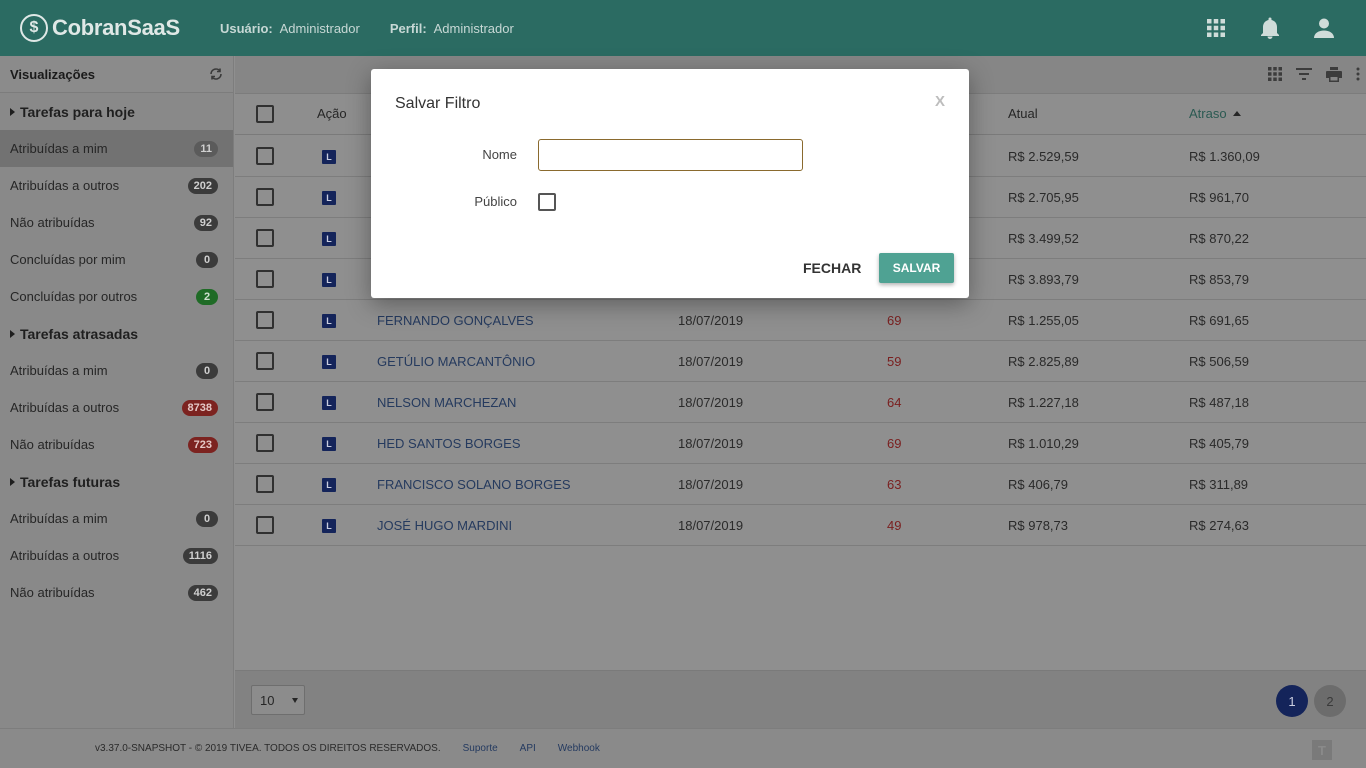 This screenshot has width=1366, height=768. I want to click on sidebar-item: Concluídas por outros 2, so click(116, 296).